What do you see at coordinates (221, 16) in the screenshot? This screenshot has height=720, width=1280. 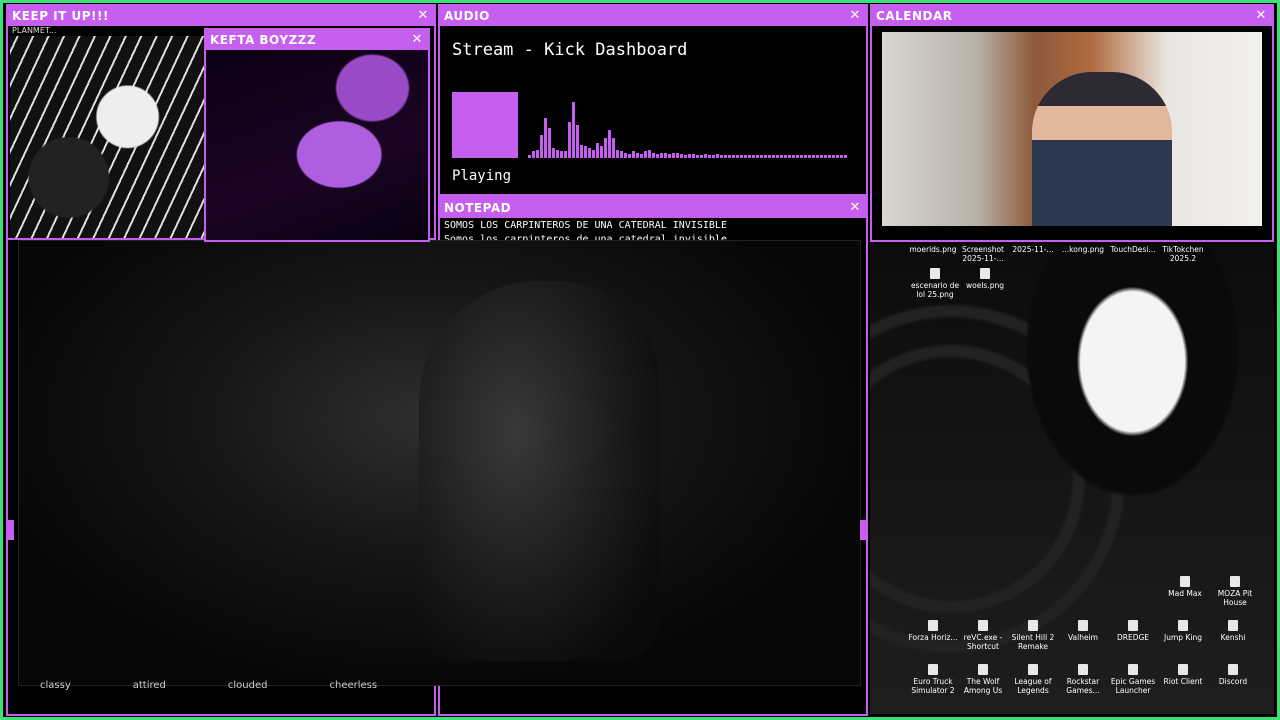 I see `keep-it-up-titlebar: KEEP IT UP!!! ✕` at bounding box center [221, 16].